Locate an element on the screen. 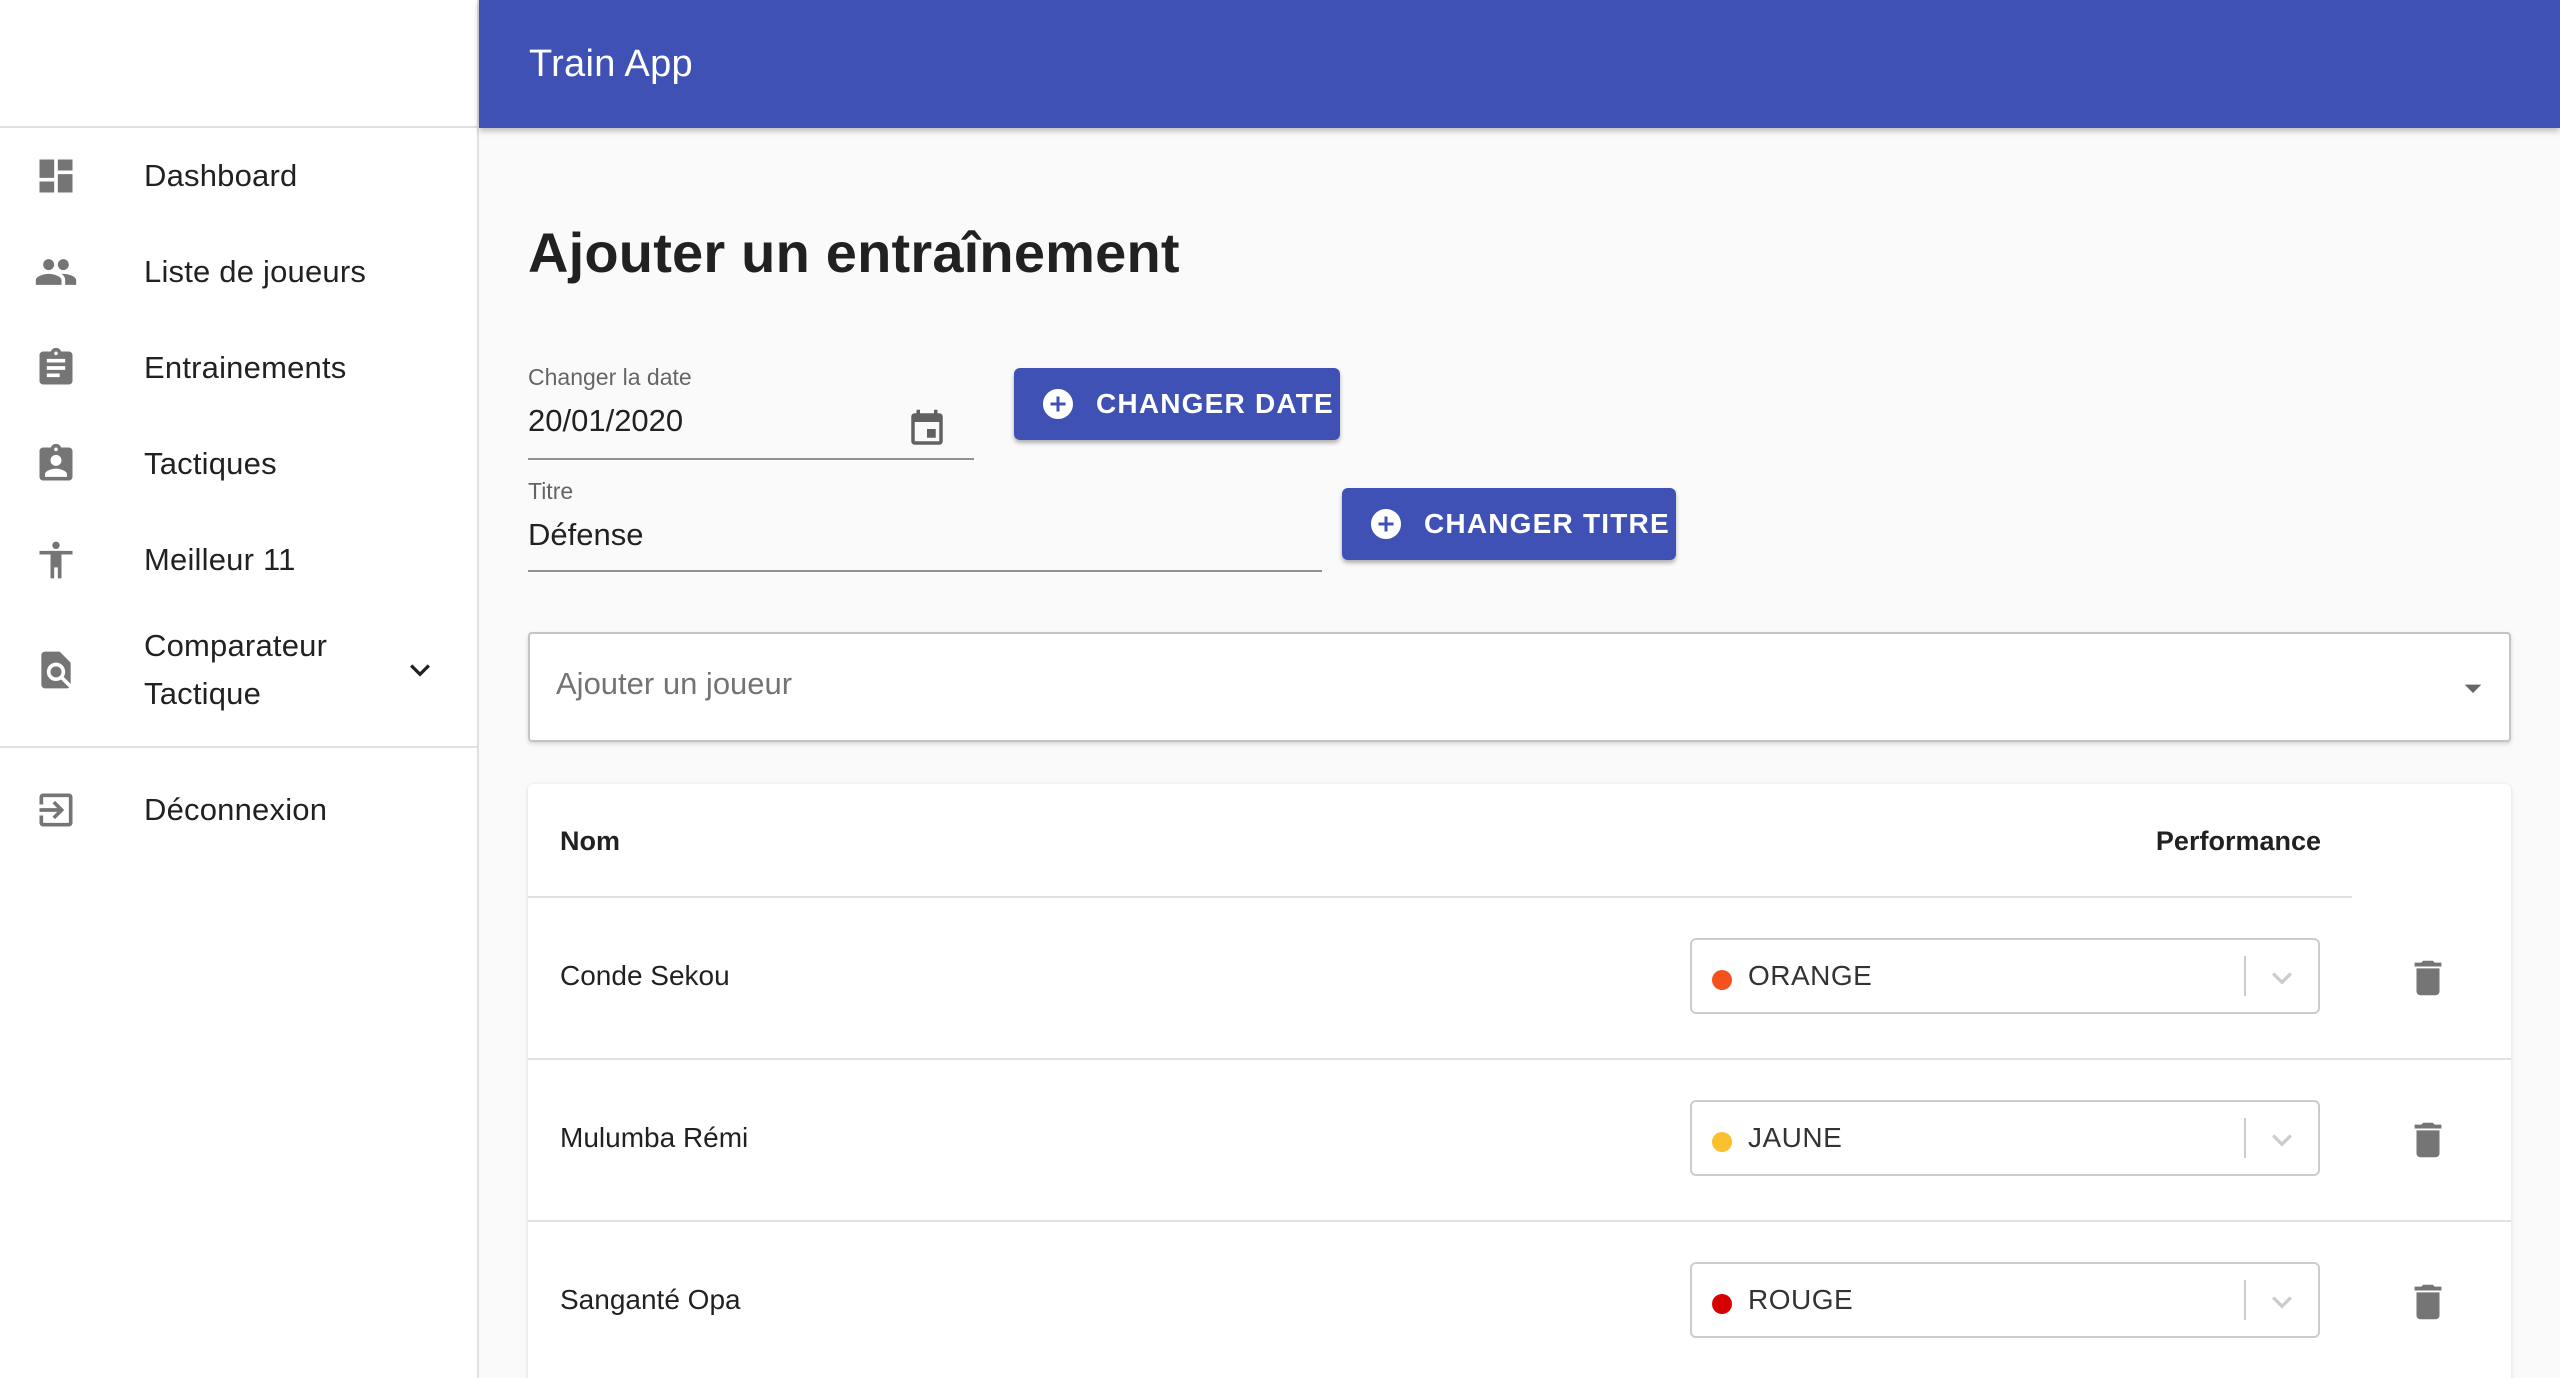  title-field-value: Défense is located at coordinates (925, 535).